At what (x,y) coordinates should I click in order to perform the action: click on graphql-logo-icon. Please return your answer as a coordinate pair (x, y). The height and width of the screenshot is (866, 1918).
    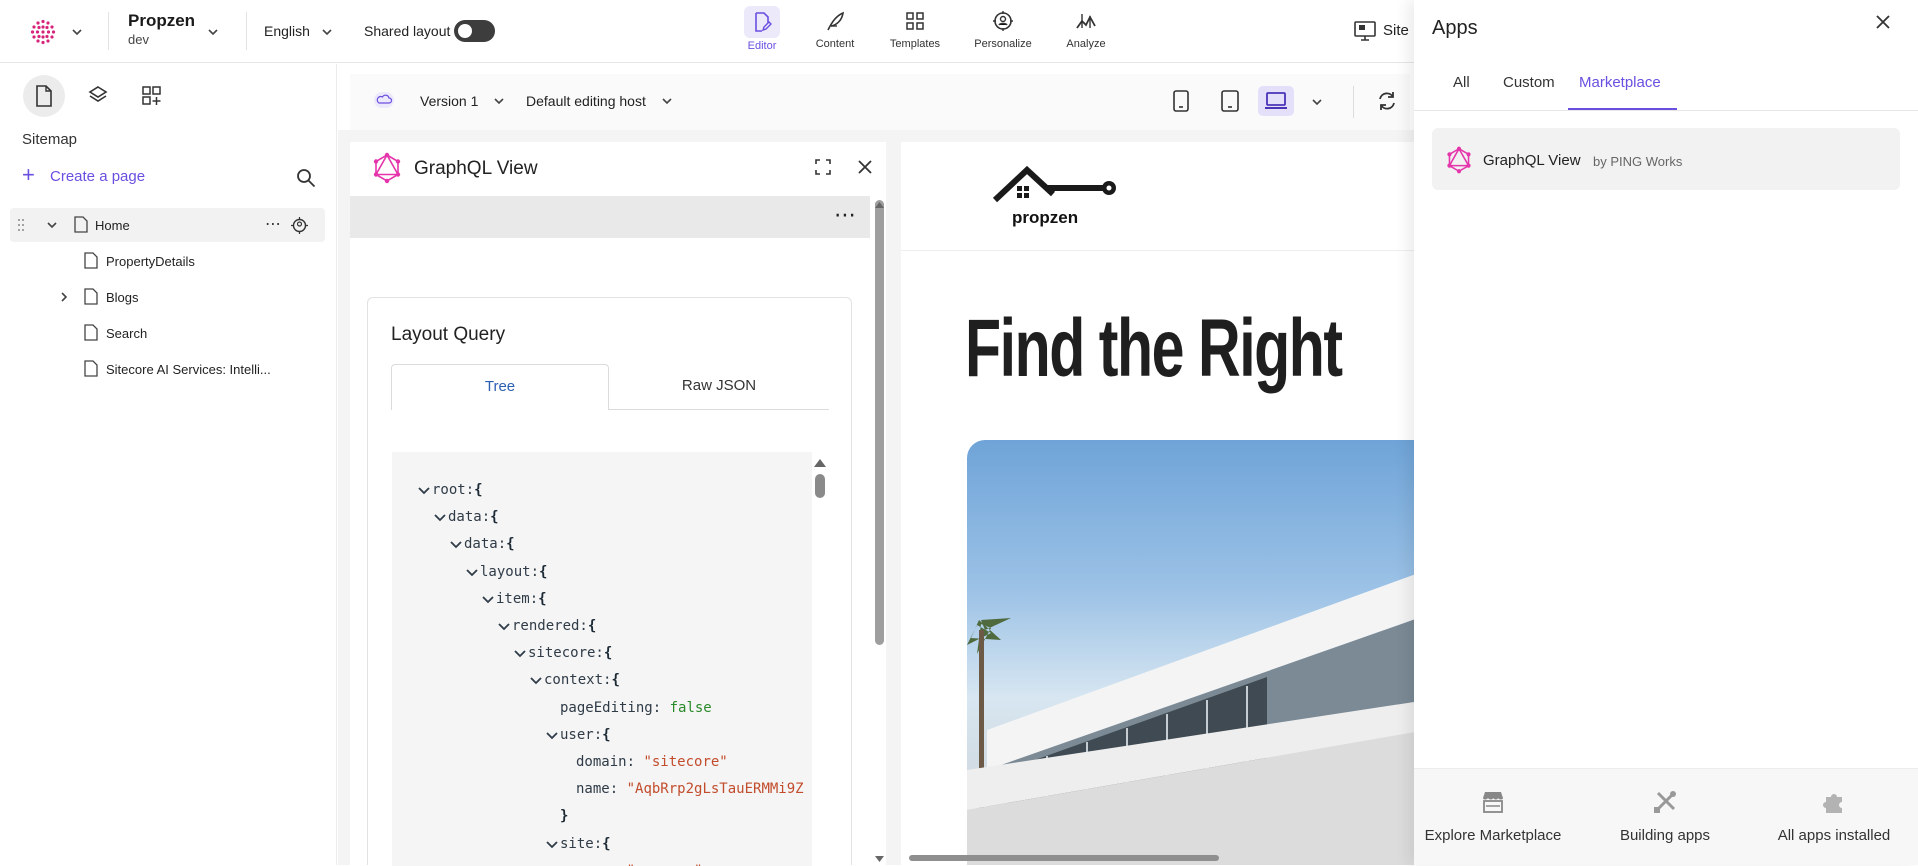
    Looking at the image, I should click on (387, 168).